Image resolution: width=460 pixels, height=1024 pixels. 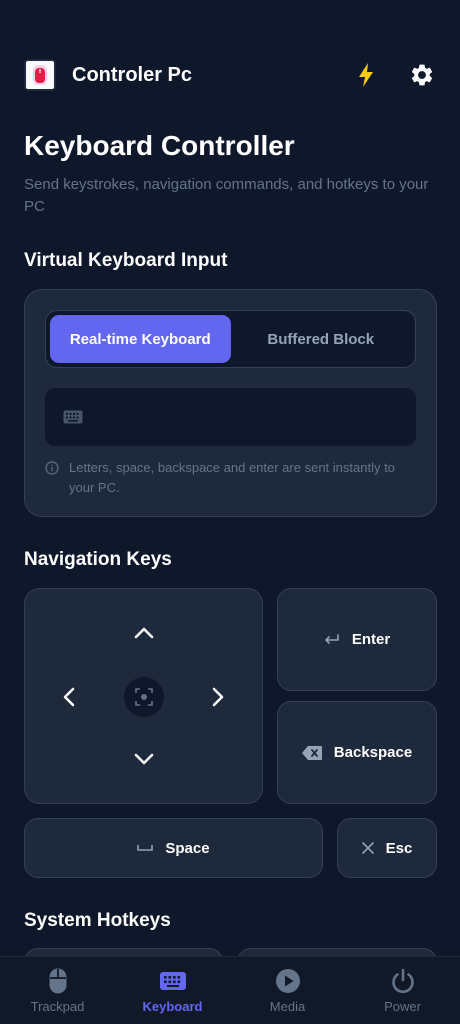 What do you see at coordinates (172, 1006) in the screenshot?
I see `nav-keyboard-label: Keyboard` at bounding box center [172, 1006].